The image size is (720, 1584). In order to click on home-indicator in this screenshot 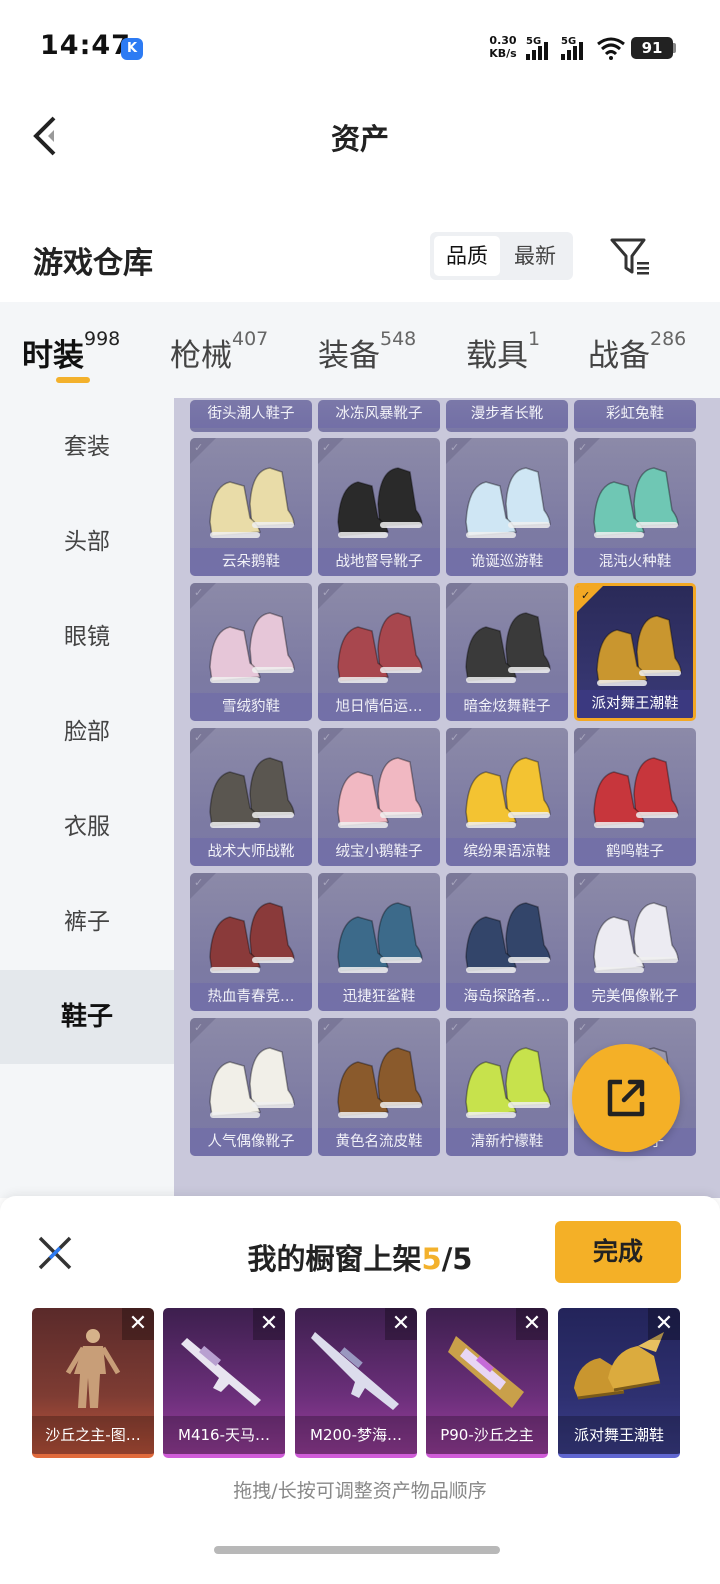, I will do `click(357, 1550)`.